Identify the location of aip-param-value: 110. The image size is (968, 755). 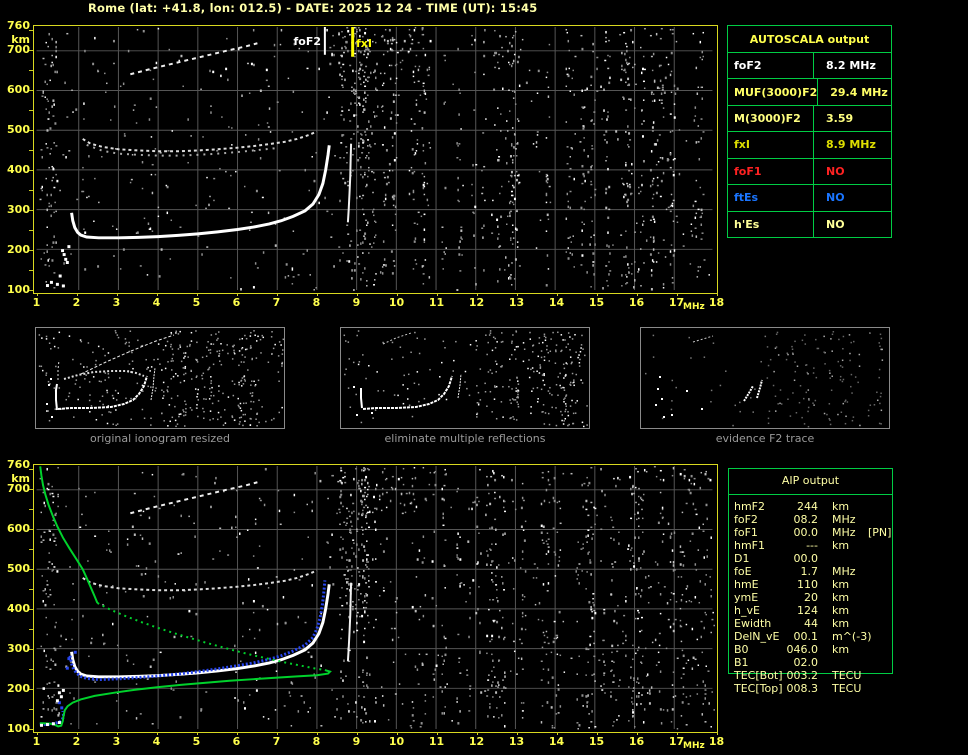
(807, 584).